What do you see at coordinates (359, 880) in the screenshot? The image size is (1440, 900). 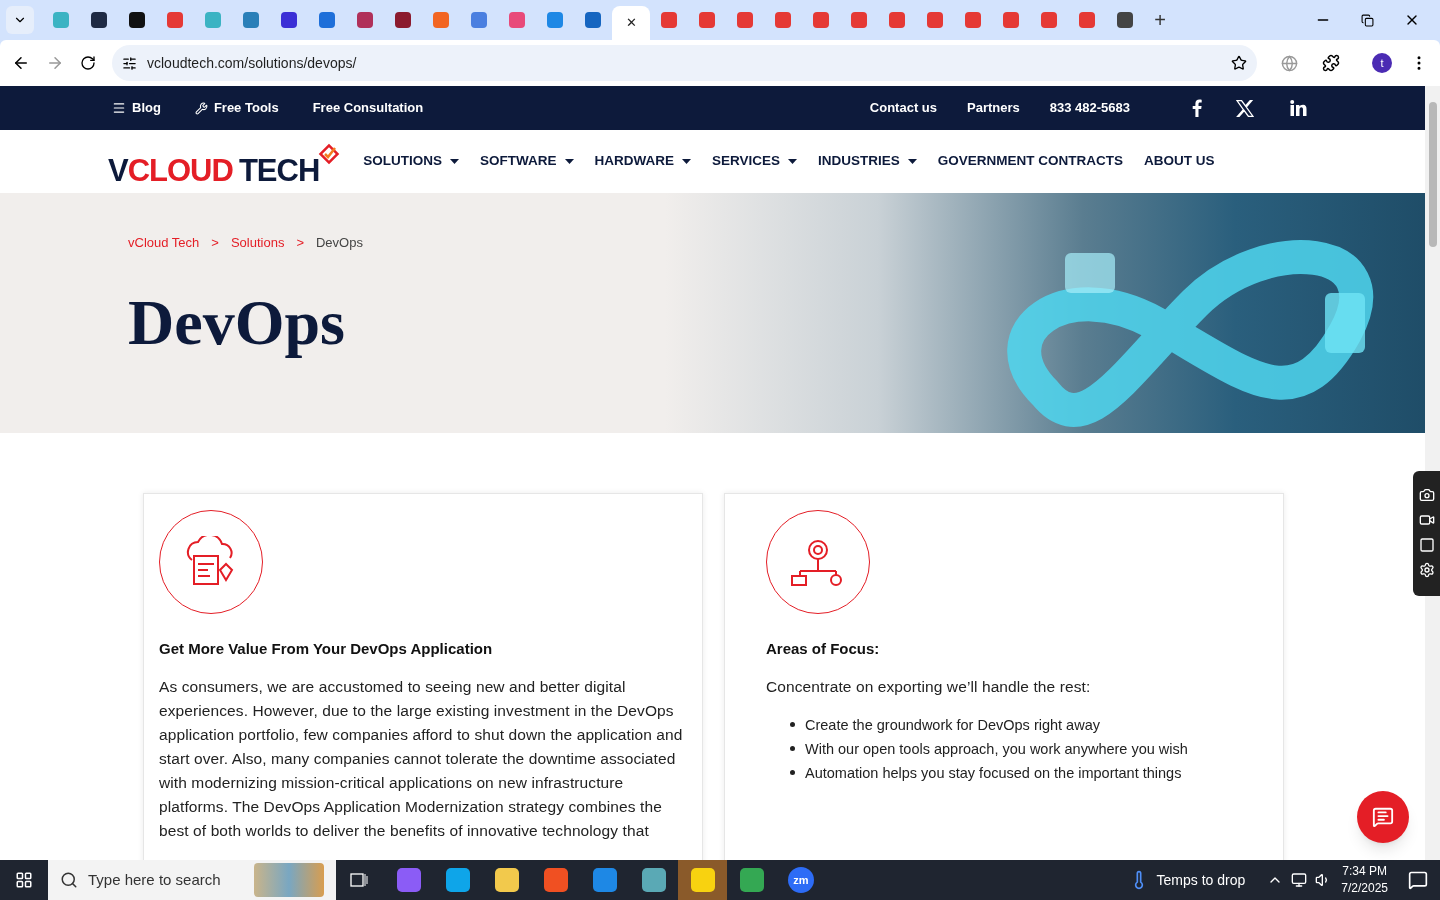 I see `task-view-icon` at bounding box center [359, 880].